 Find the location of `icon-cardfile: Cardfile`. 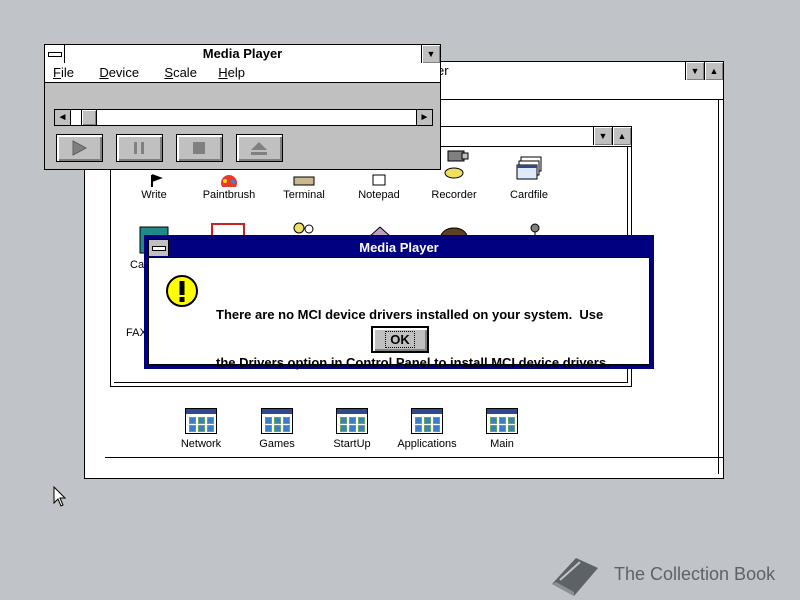

icon-cardfile: Cardfile is located at coordinates (529, 175).